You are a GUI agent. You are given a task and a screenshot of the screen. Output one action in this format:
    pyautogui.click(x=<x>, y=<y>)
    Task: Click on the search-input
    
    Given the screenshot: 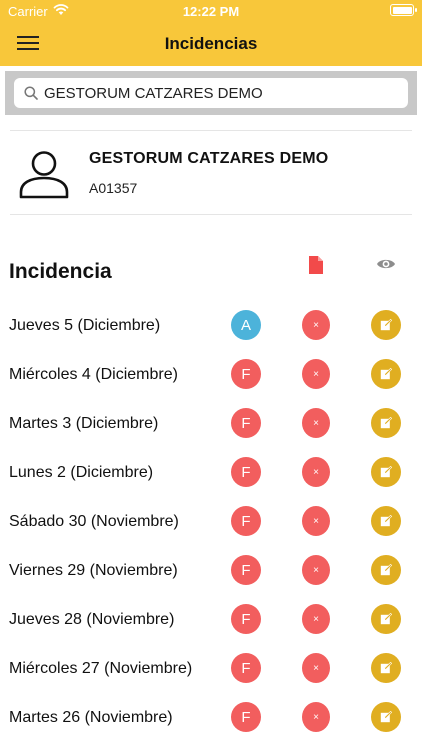 What is the action you would take?
    pyautogui.click(x=221, y=93)
    